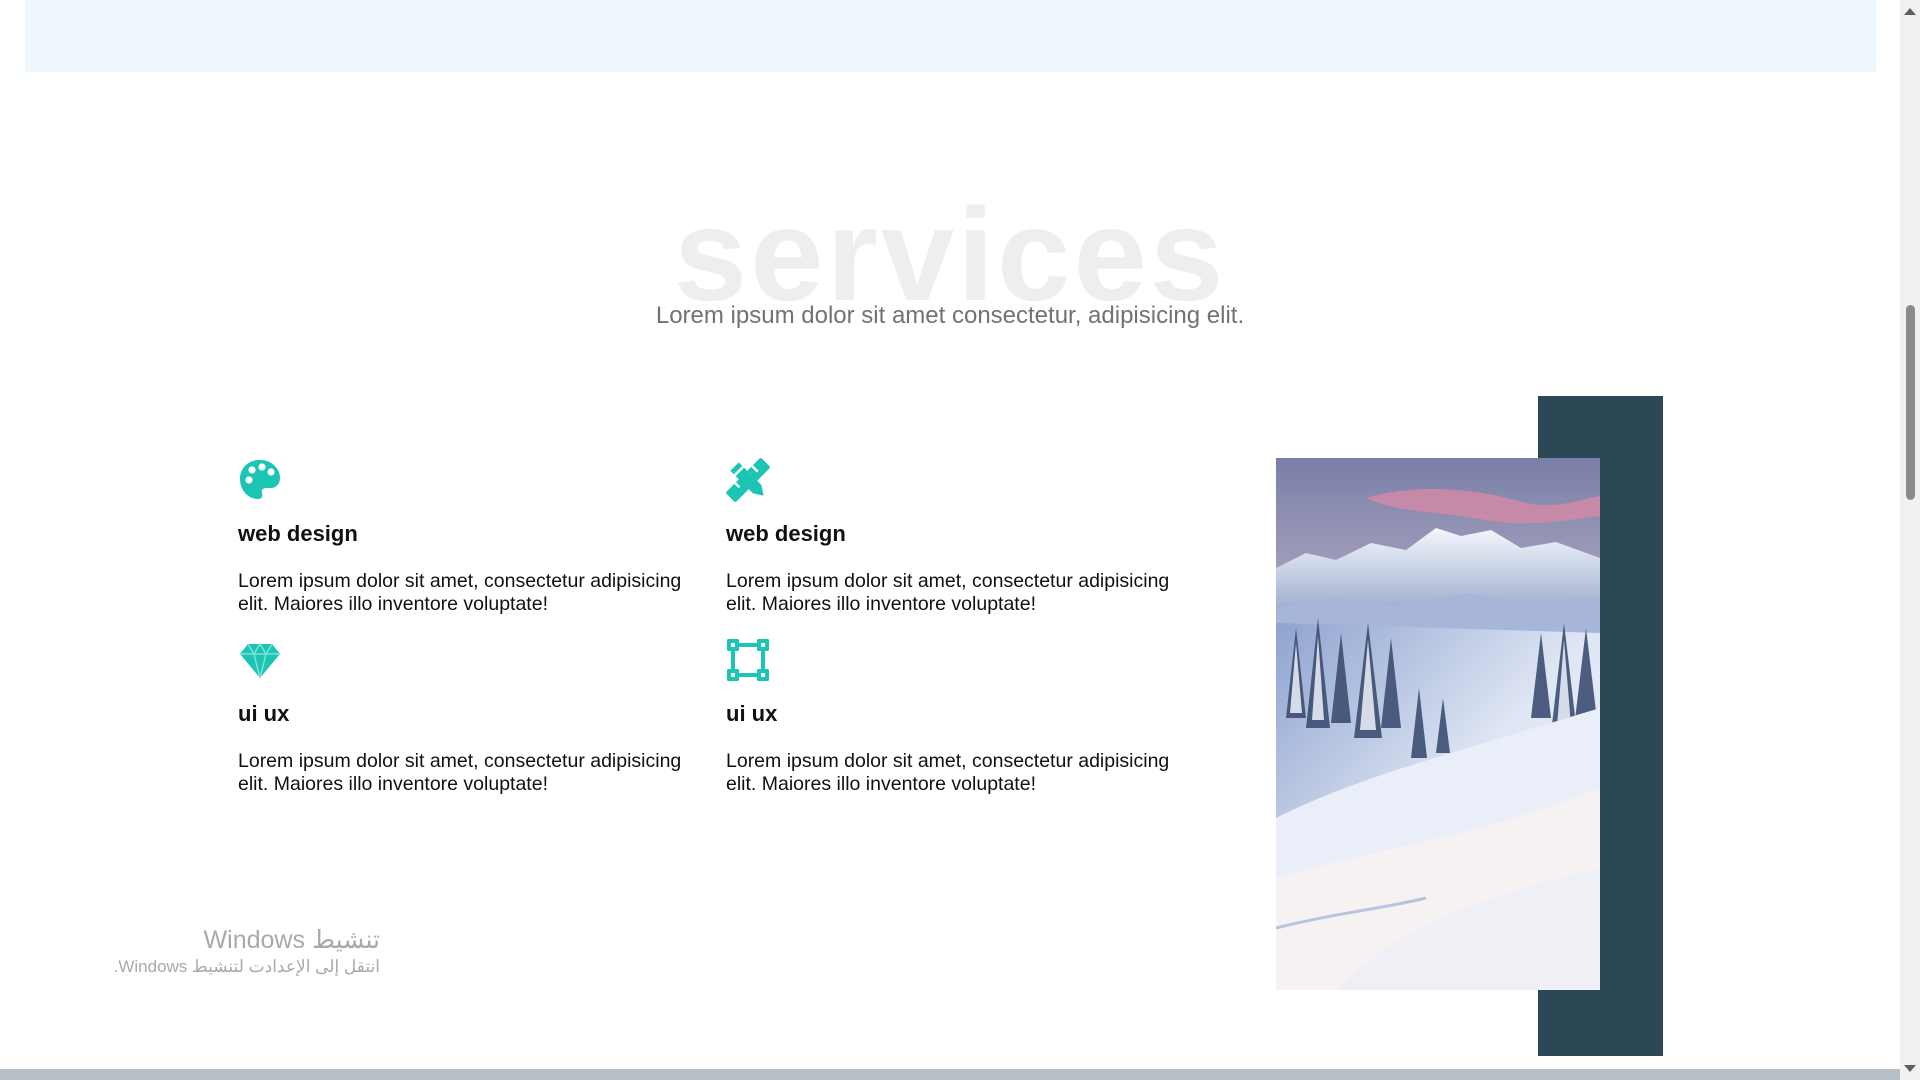  I want to click on watermark-subtitle: انتقل إلى الإعدادت لتنشيط Windows., so click(246, 966).